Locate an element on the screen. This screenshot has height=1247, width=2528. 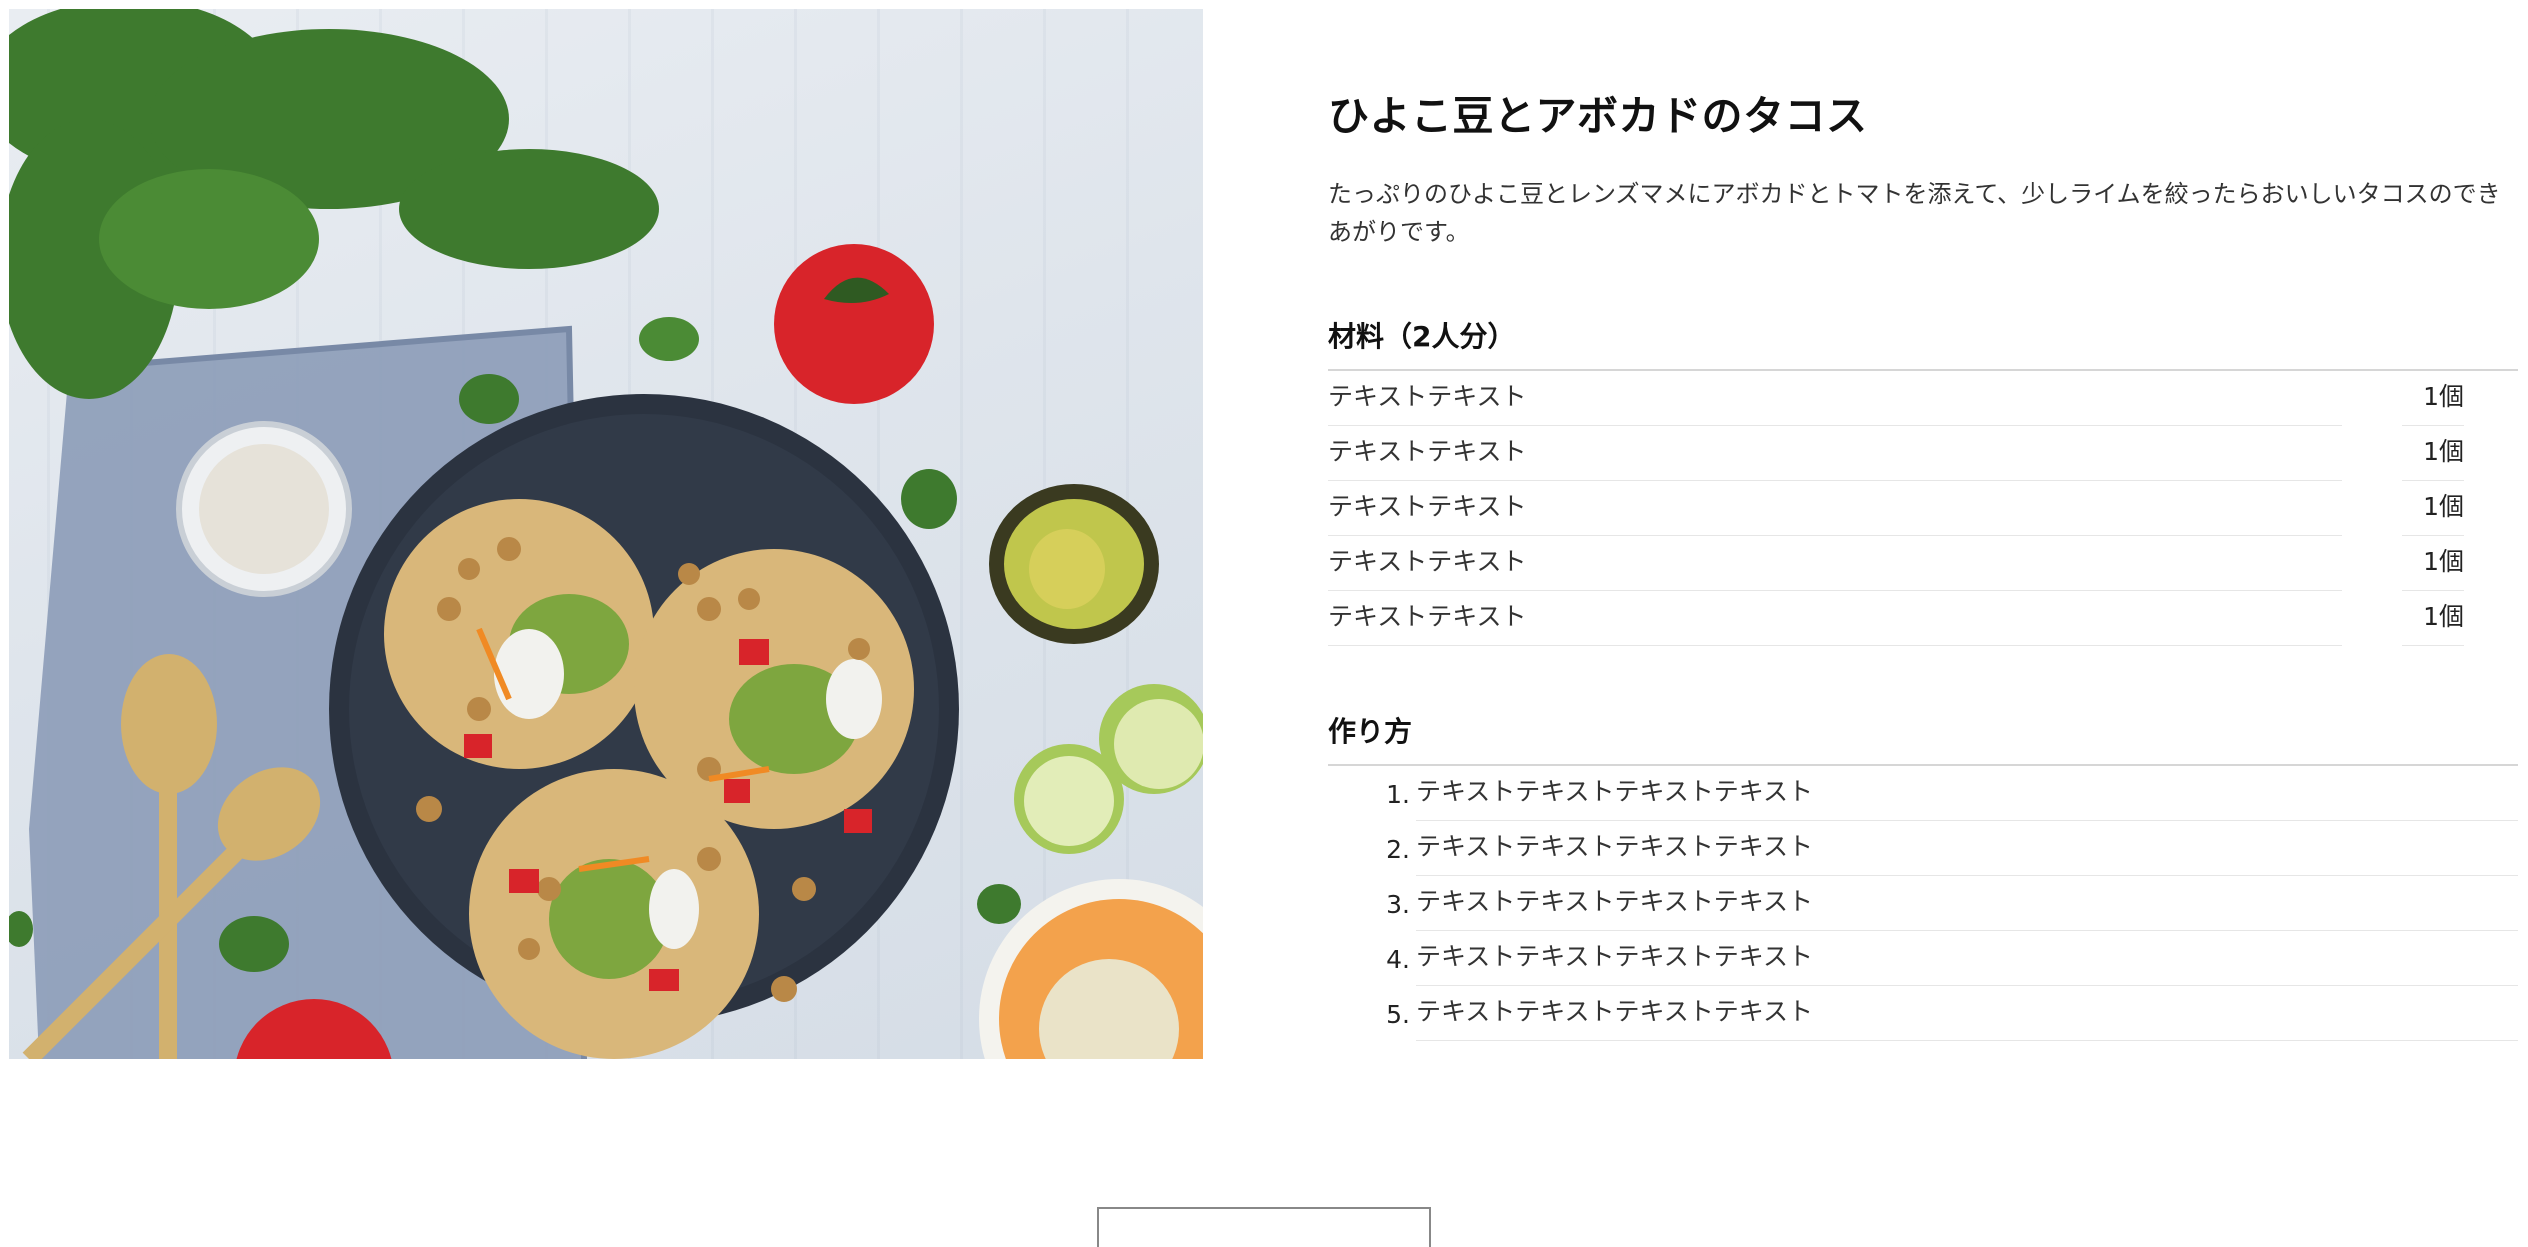
step-number: 2. is located at coordinates (1398, 850).